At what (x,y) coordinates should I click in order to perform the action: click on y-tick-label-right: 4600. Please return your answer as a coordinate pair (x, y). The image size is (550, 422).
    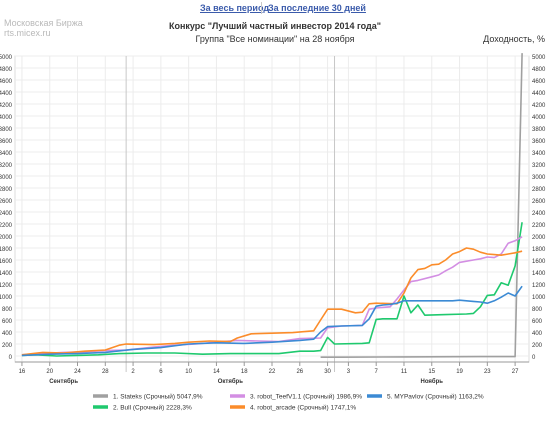
    Looking at the image, I should click on (539, 82).